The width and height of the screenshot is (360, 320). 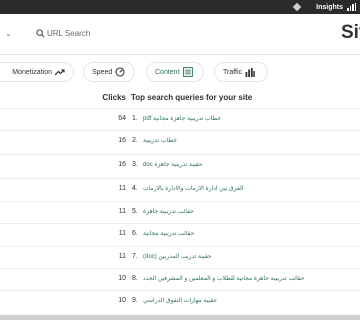 I want to click on url-search: URL Search, so click(x=63, y=33).